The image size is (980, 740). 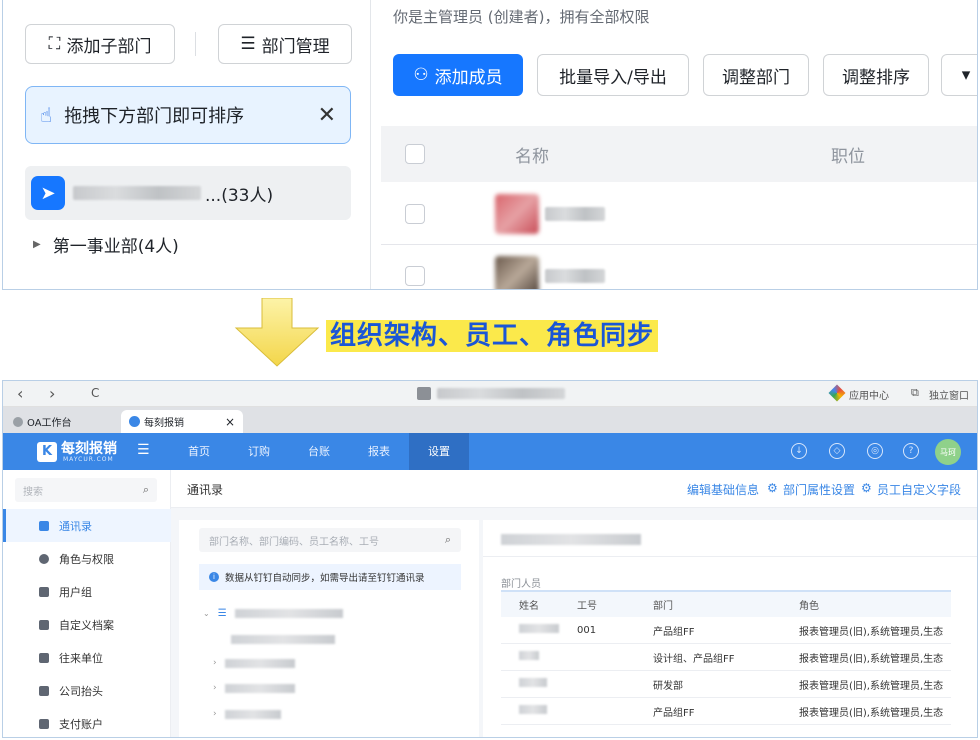 What do you see at coordinates (89, 449) in the screenshot?
I see `brand-name: 每刻报销` at bounding box center [89, 449].